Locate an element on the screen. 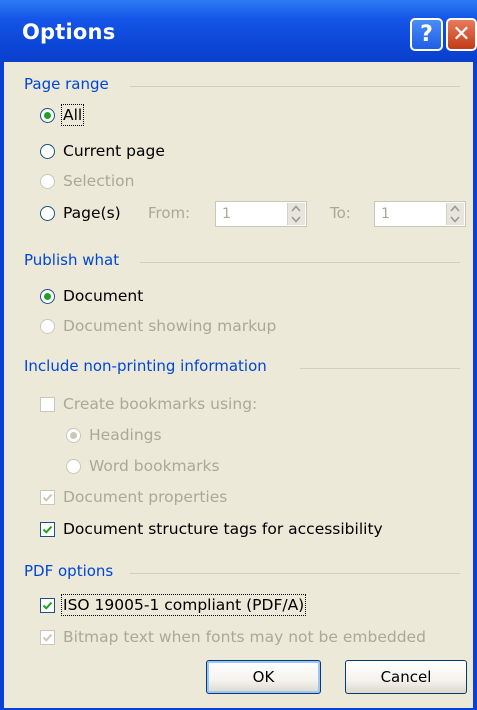  radio-word-bookmarks: Word bookmarks is located at coordinates (143, 466).